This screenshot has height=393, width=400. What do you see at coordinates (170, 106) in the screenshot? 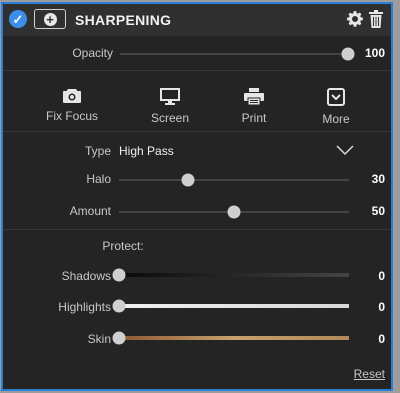
I see `preset-screen: Screen` at bounding box center [170, 106].